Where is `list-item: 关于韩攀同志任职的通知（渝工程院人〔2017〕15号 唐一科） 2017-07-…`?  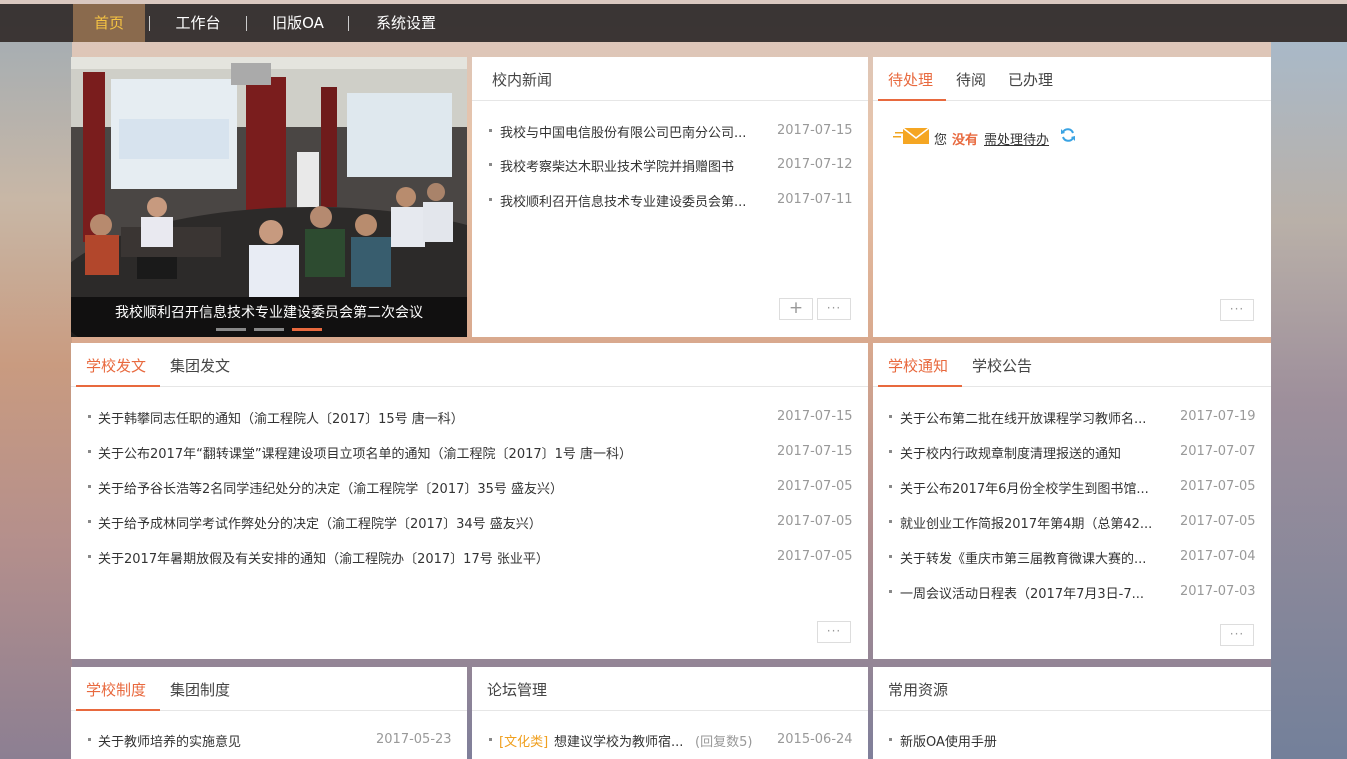
list-item: 关于韩攀同志任职的通知（渝工程院人〔2017〕15号 唐一科） 2017-07-… is located at coordinates (469, 417).